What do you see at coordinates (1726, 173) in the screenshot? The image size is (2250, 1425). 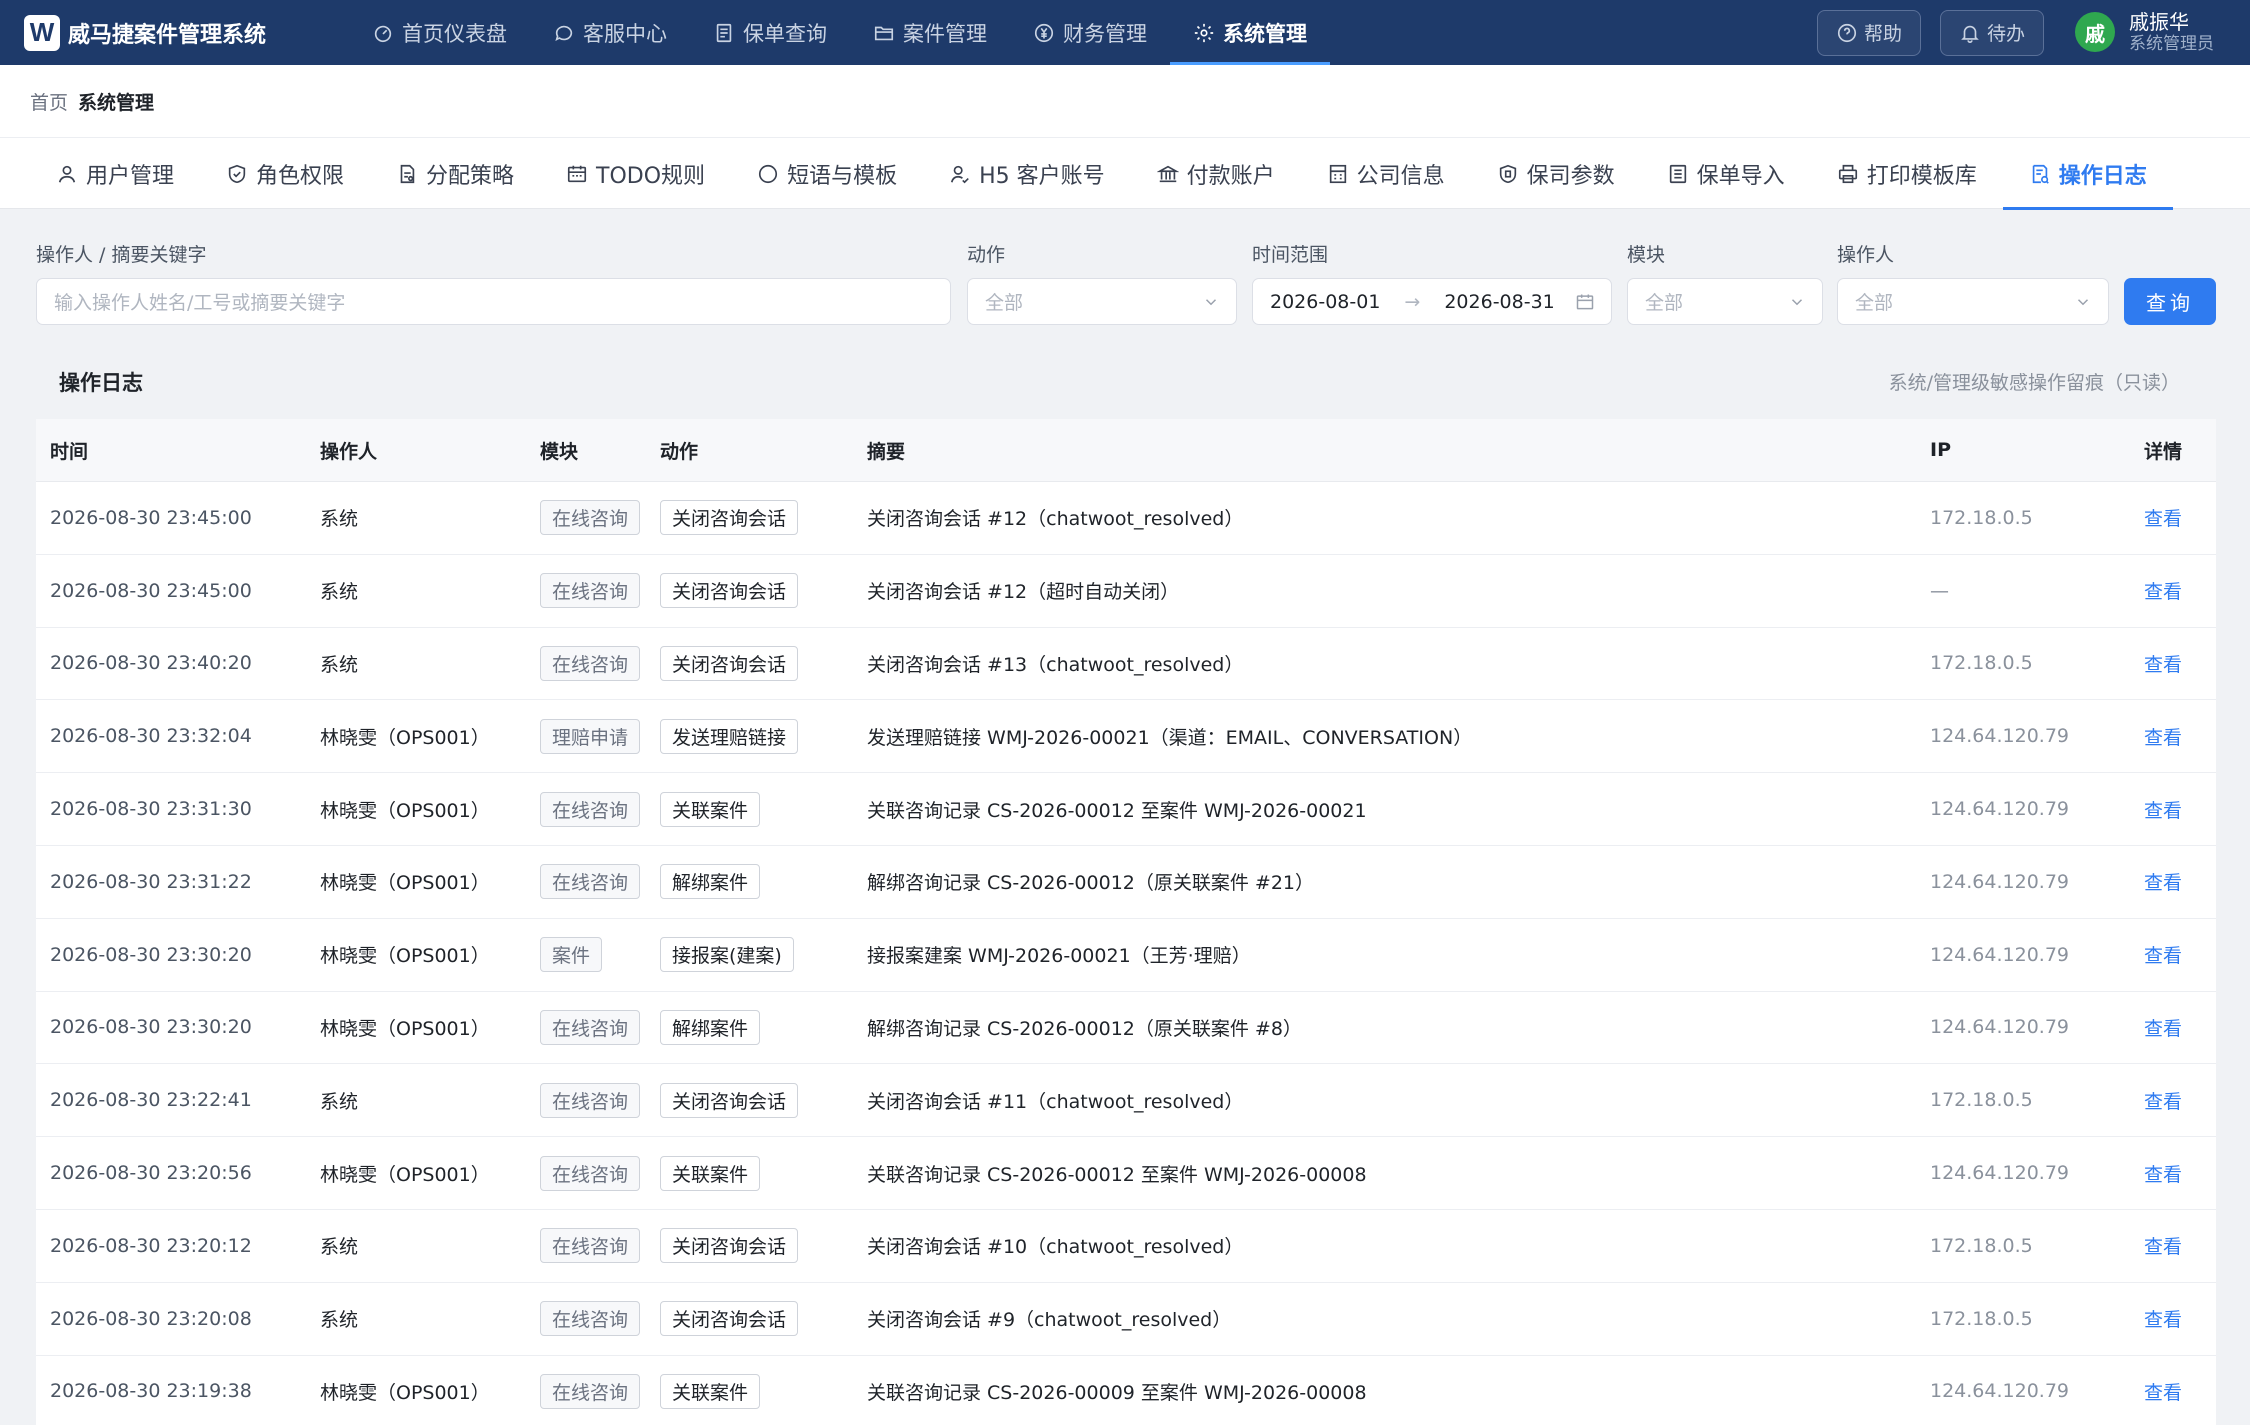 I see `tab-policy-import: 保单导入` at bounding box center [1726, 173].